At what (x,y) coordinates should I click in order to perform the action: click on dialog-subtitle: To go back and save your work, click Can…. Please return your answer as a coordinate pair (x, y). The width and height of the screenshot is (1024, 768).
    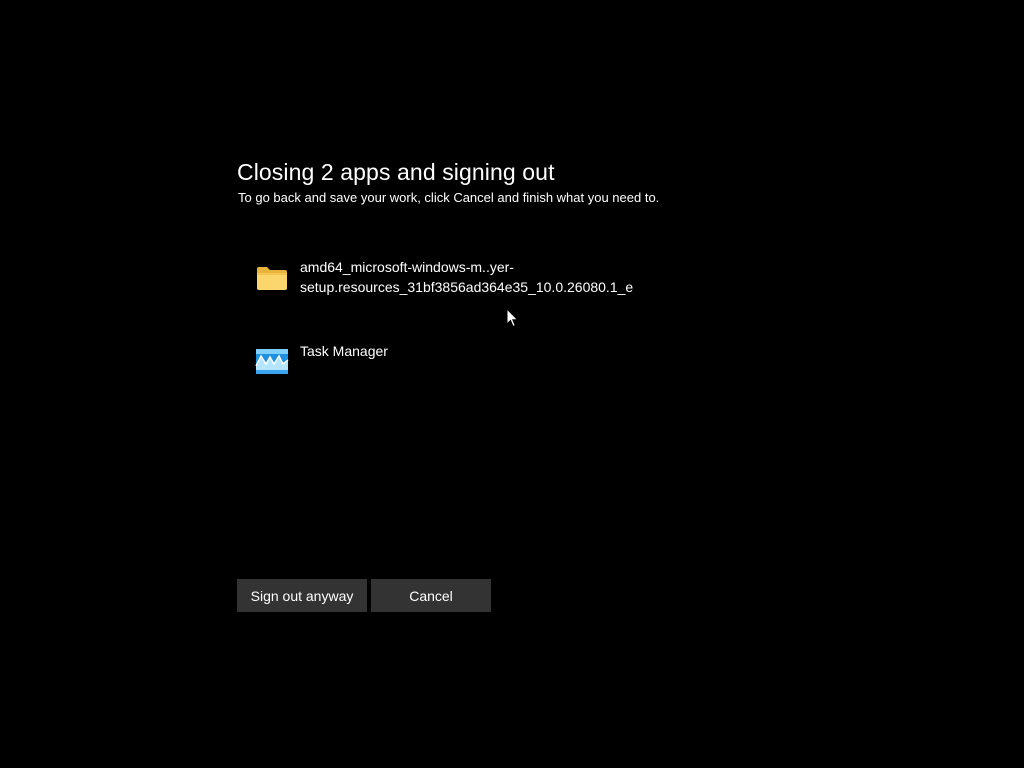
    Looking at the image, I should click on (449, 197).